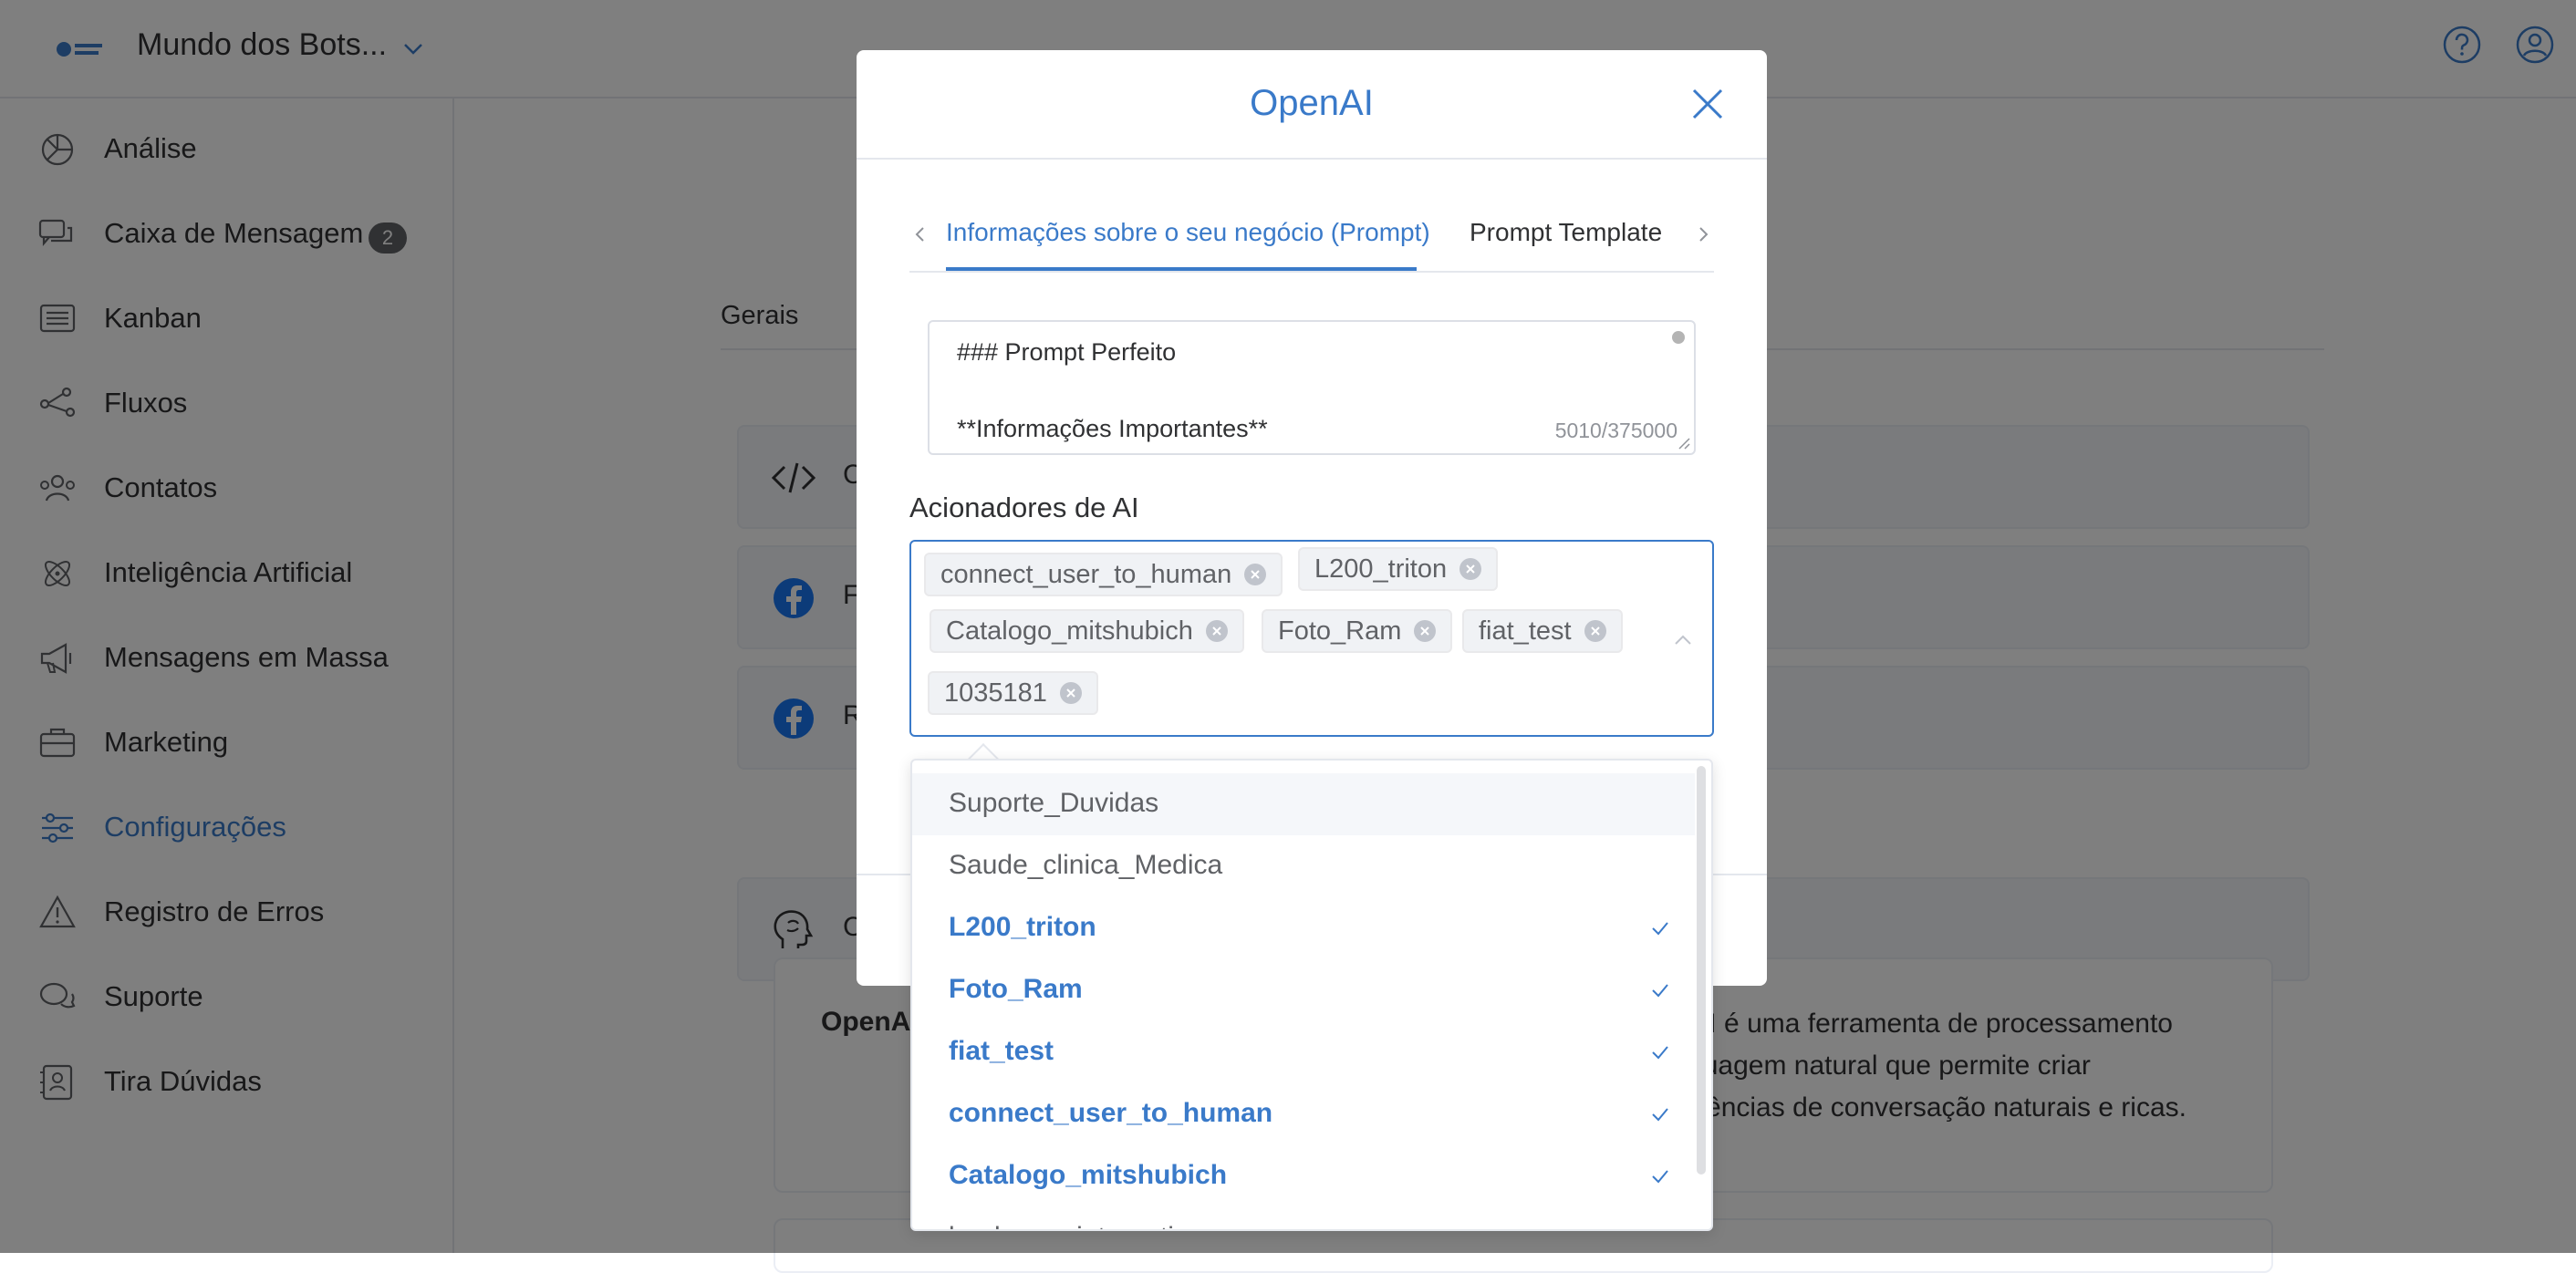  What do you see at coordinates (1701, 971) in the screenshot?
I see `dropdown-scrollbar` at bounding box center [1701, 971].